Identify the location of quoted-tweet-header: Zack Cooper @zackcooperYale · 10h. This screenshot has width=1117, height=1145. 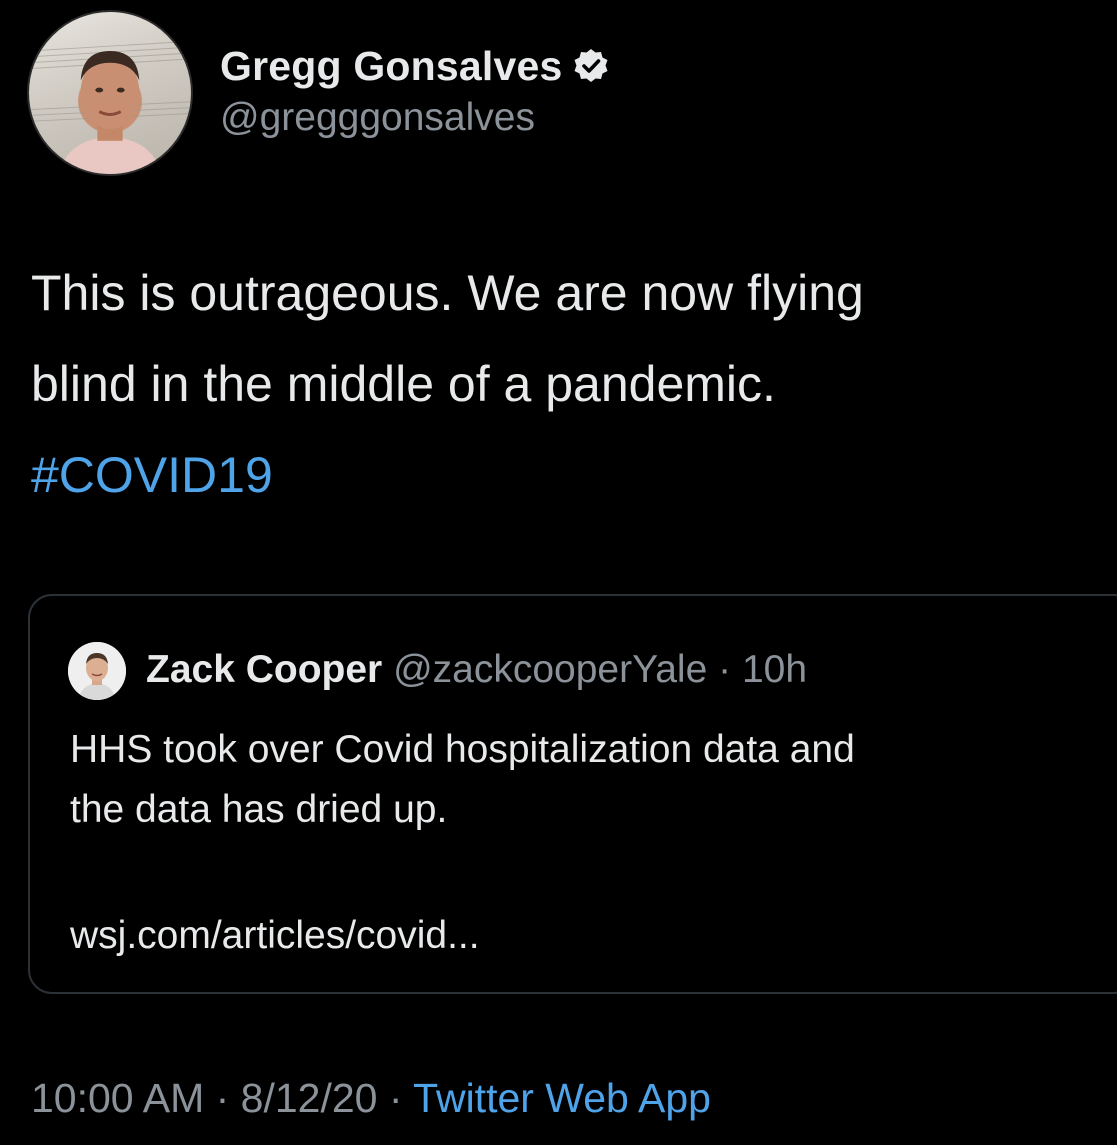
(476, 670).